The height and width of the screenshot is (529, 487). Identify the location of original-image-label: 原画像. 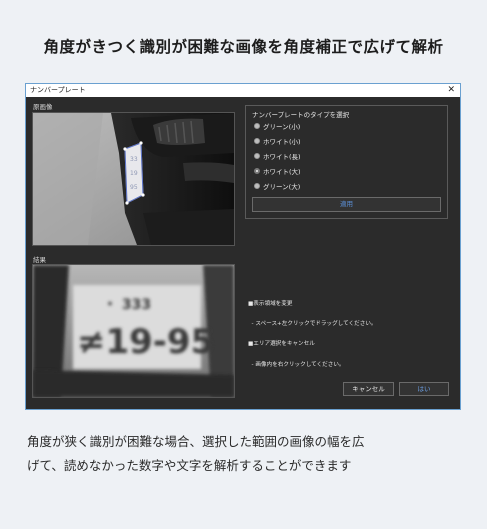
(43, 107).